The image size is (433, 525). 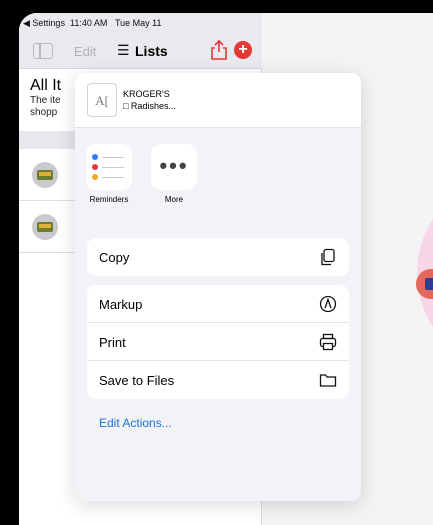 What do you see at coordinates (123, 50) in the screenshot?
I see `list-icon: ☰` at bounding box center [123, 50].